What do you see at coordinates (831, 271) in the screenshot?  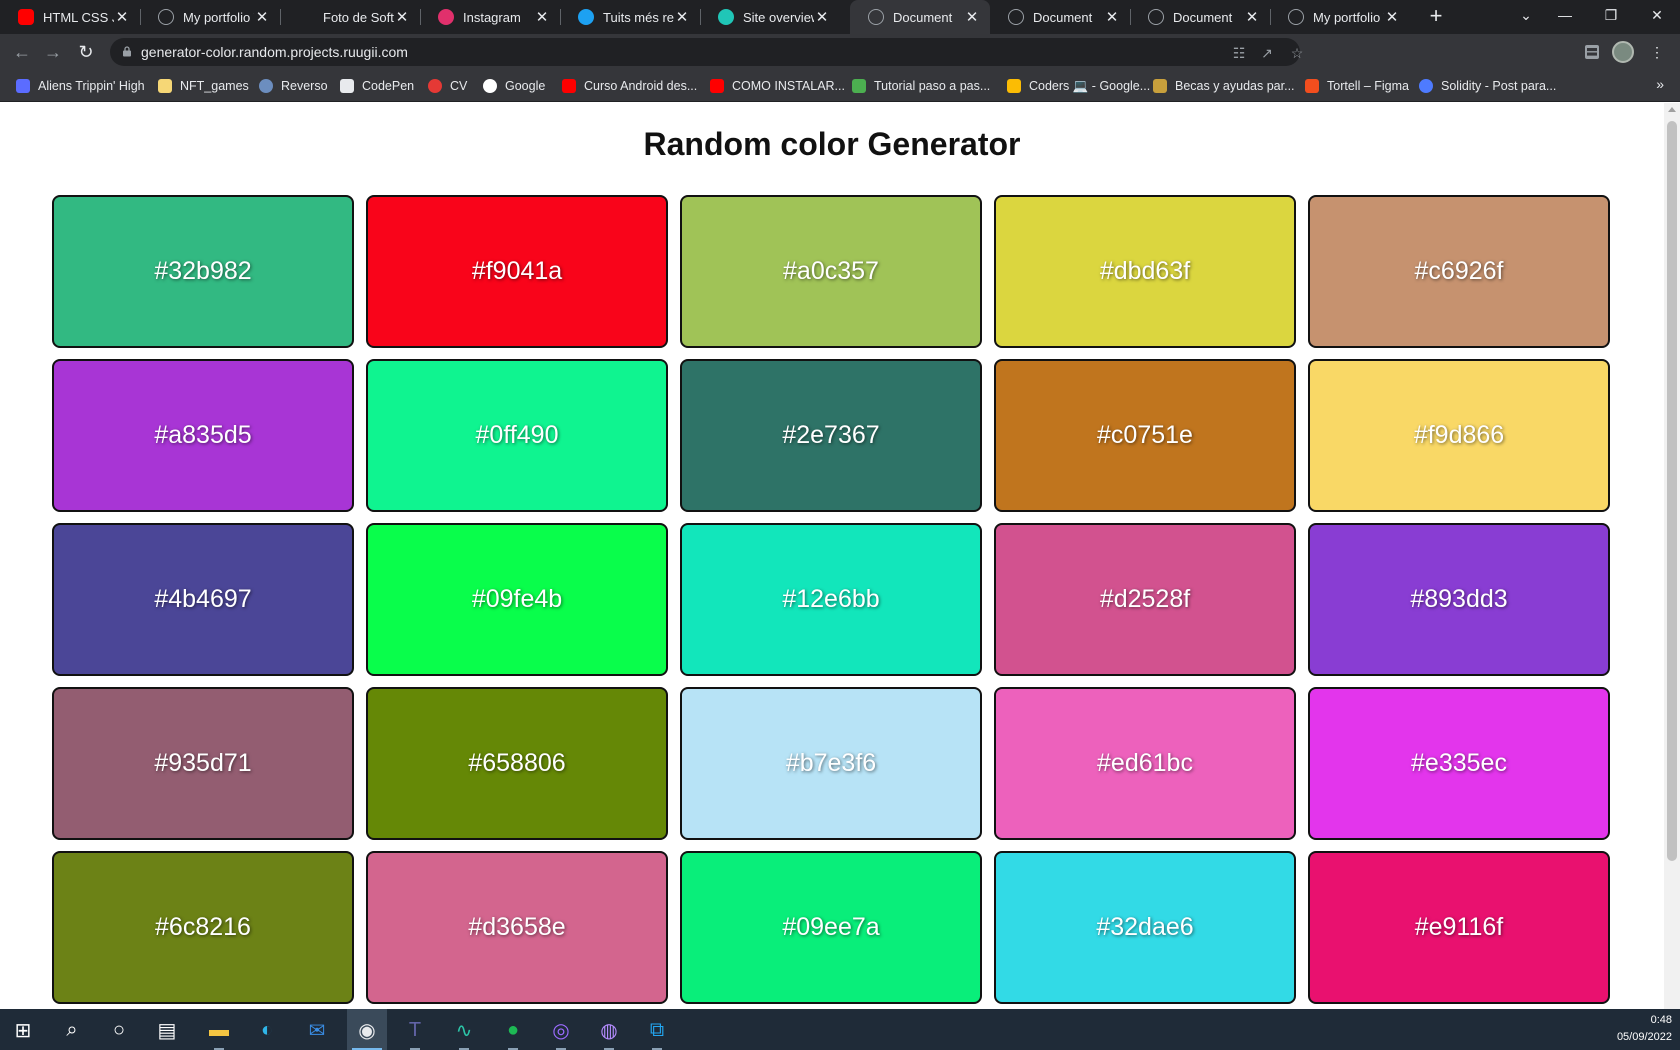 I see `color-swatch: #a0c357` at bounding box center [831, 271].